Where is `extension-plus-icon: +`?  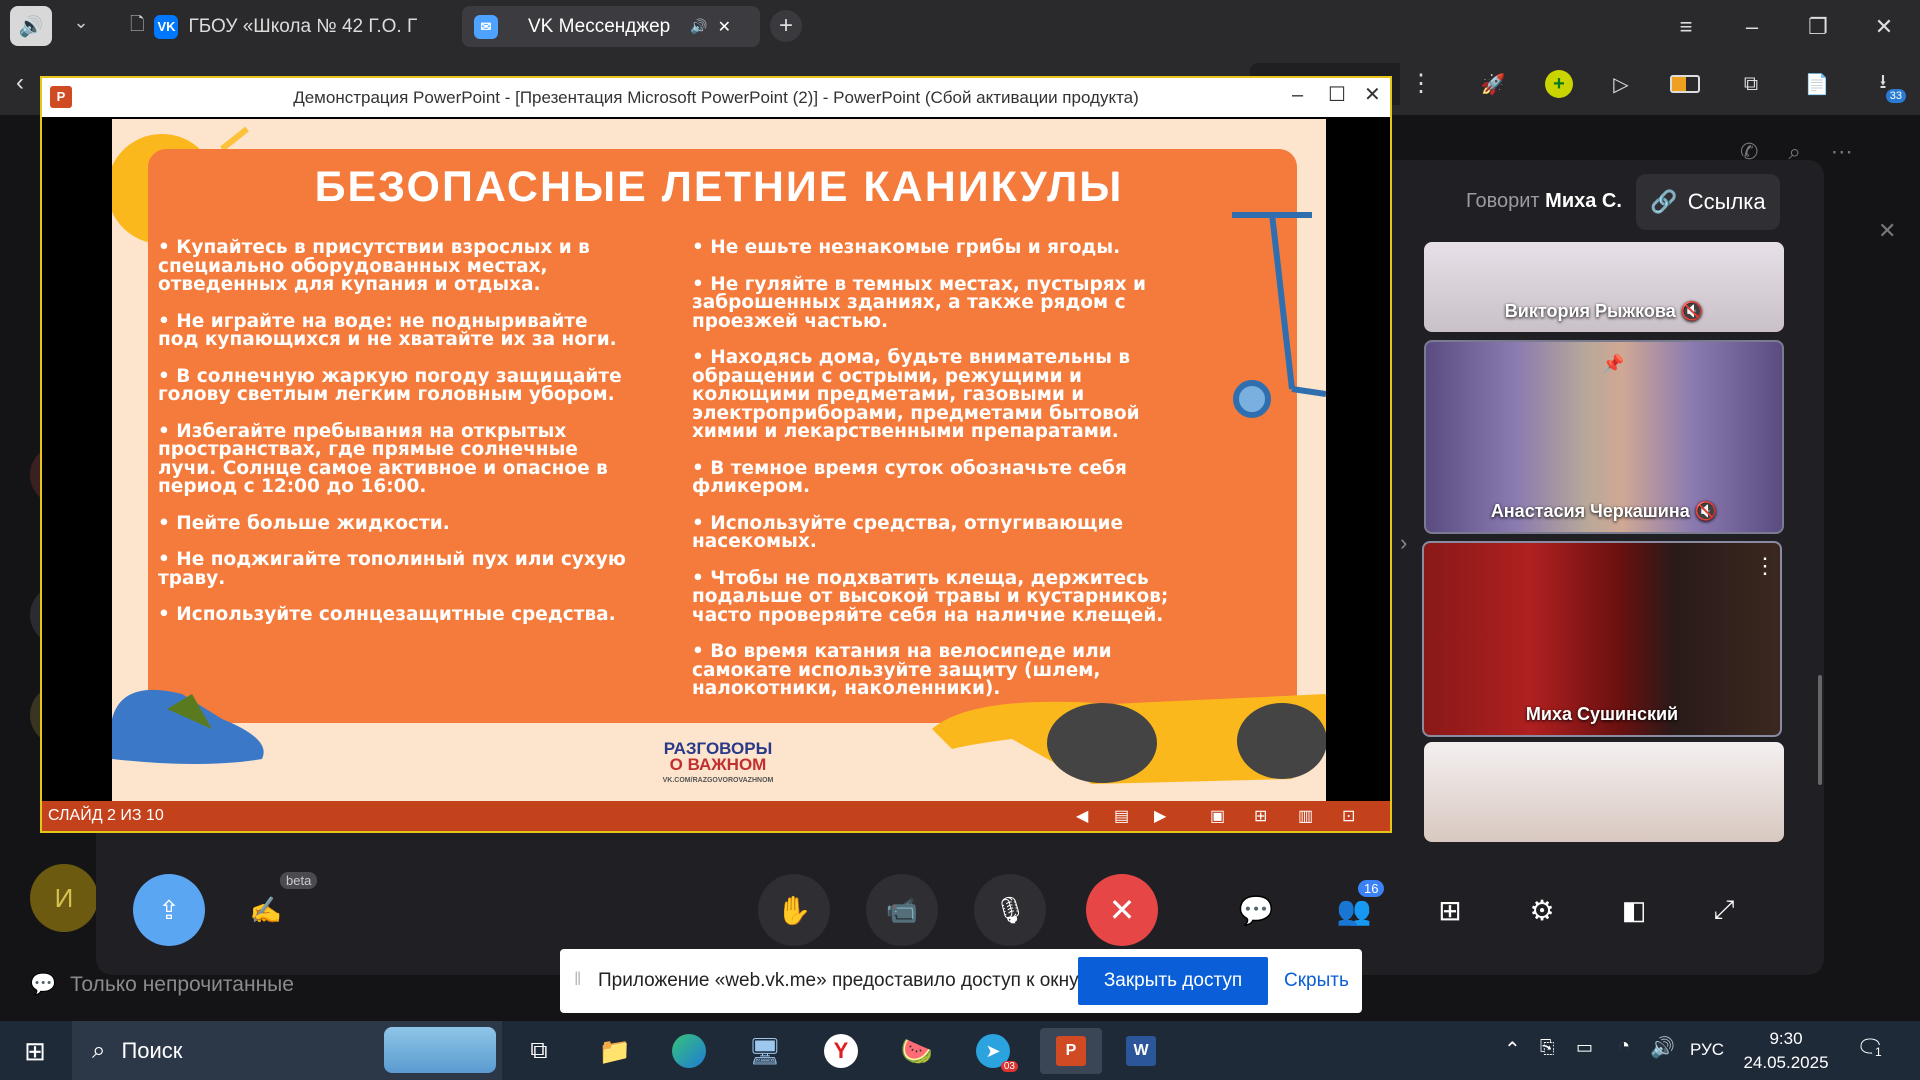
extension-plus-icon: + is located at coordinates (1559, 84).